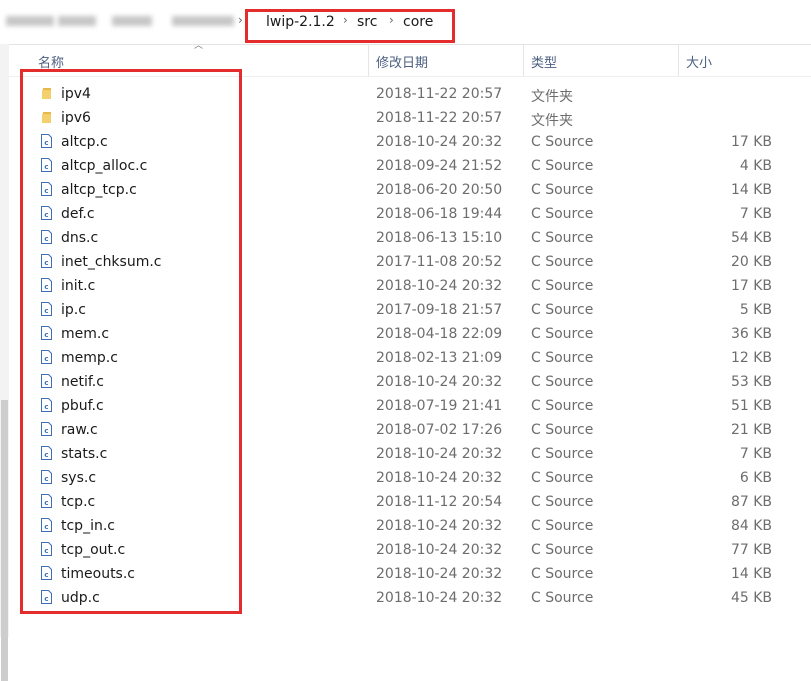  I want to click on column-header-type: 类型, so click(544, 61).